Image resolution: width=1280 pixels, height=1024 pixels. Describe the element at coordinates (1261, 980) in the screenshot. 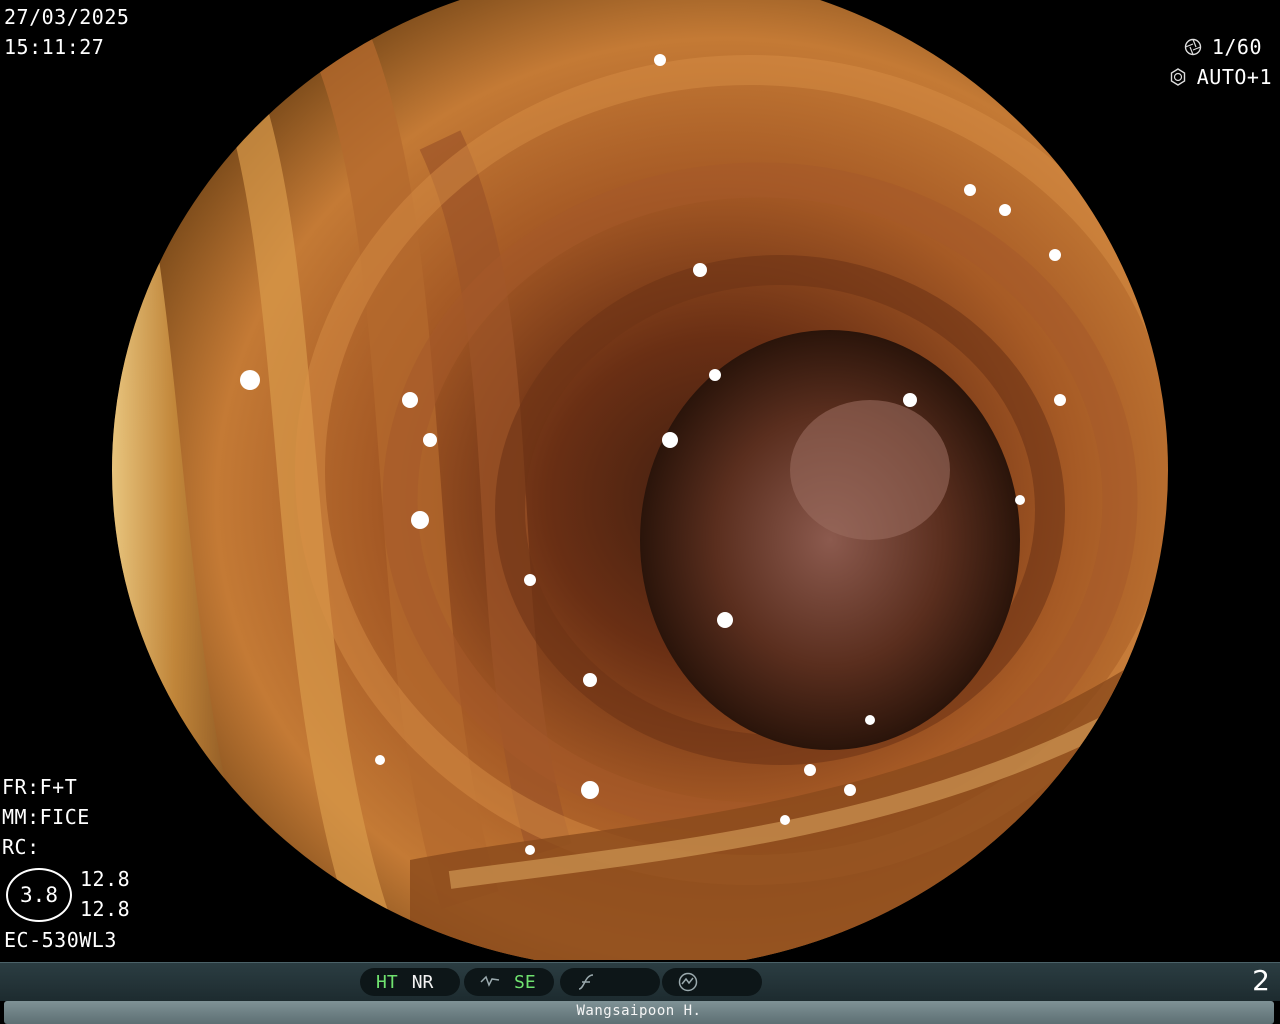

I see `page-number: 2` at that location.